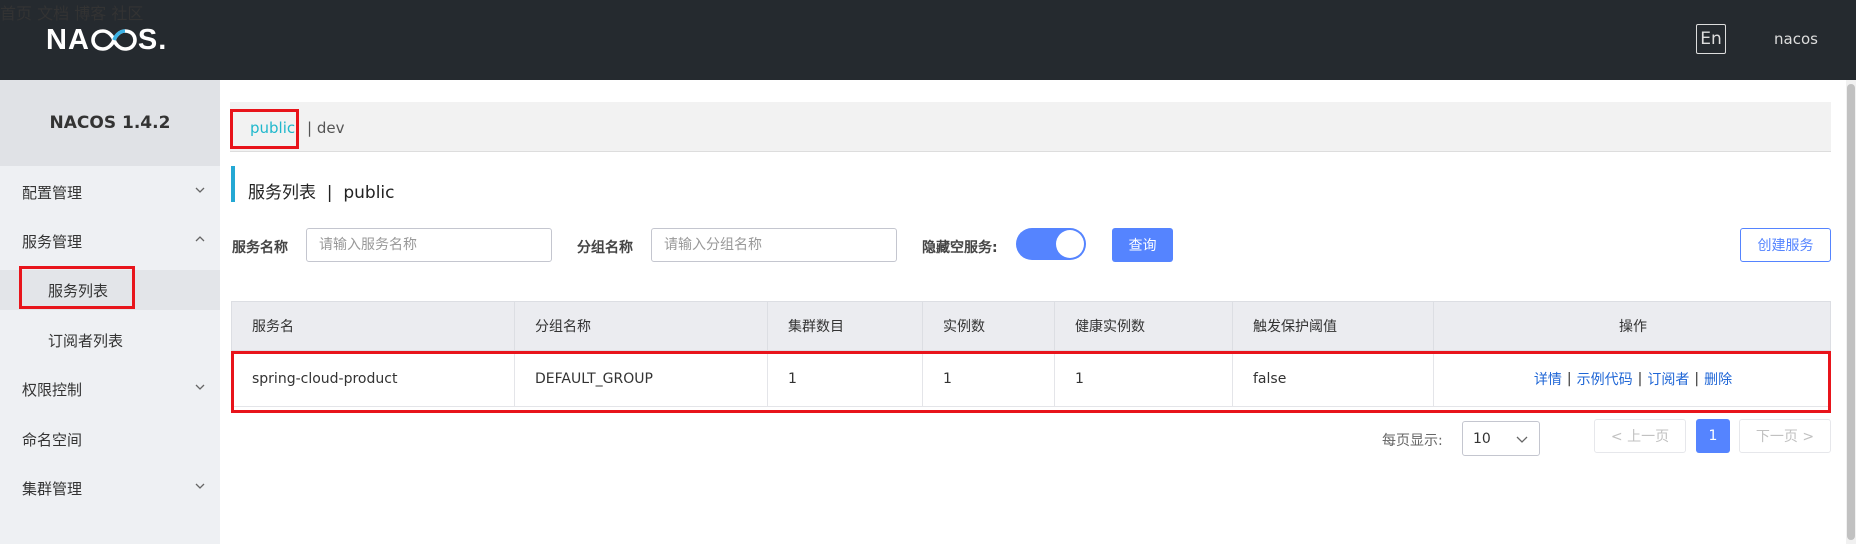 The height and width of the screenshot is (544, 1856). What do you see at coordinates (260, 248) in the screenshot?
I see `service-name-label: 服务名称` at bounding box center [260, 248].